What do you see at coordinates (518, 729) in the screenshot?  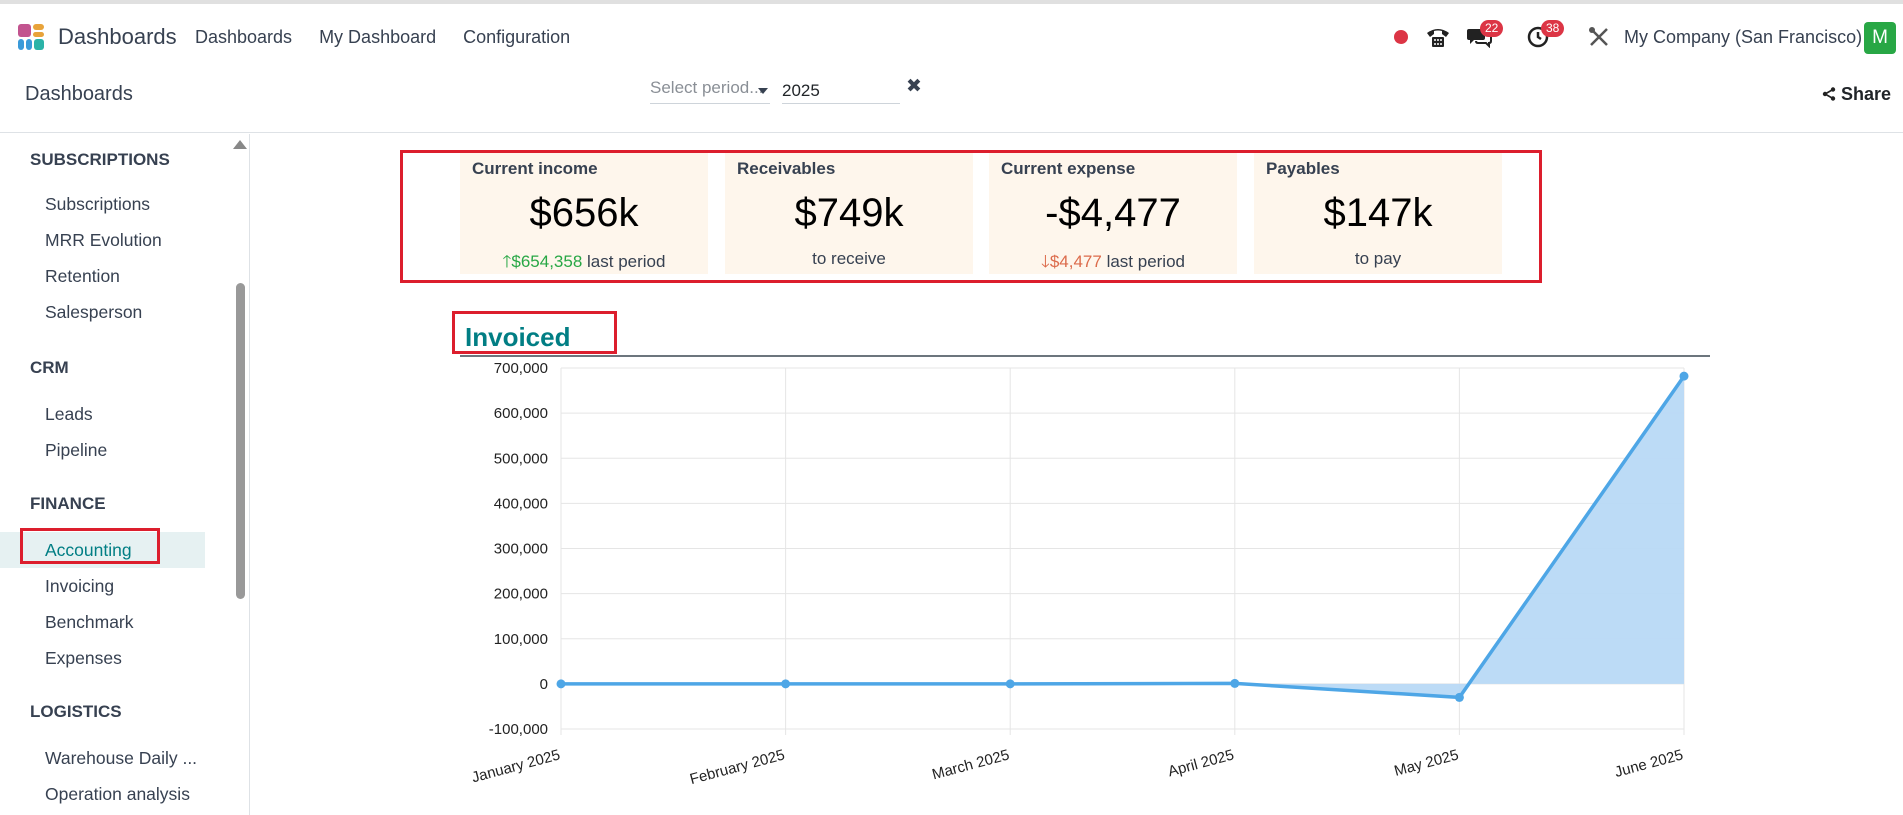 I see `y-tick-label: -100,000` at bounding box center [518, 729].